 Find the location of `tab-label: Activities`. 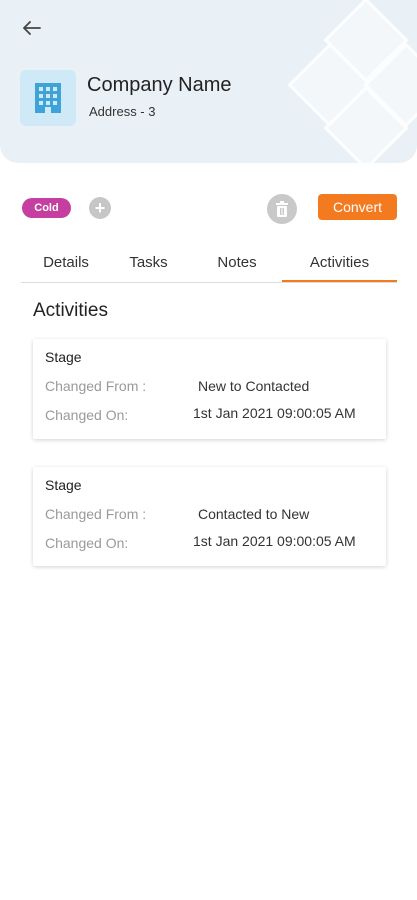

tab-label: Activities is located at coordinates (339, 262).